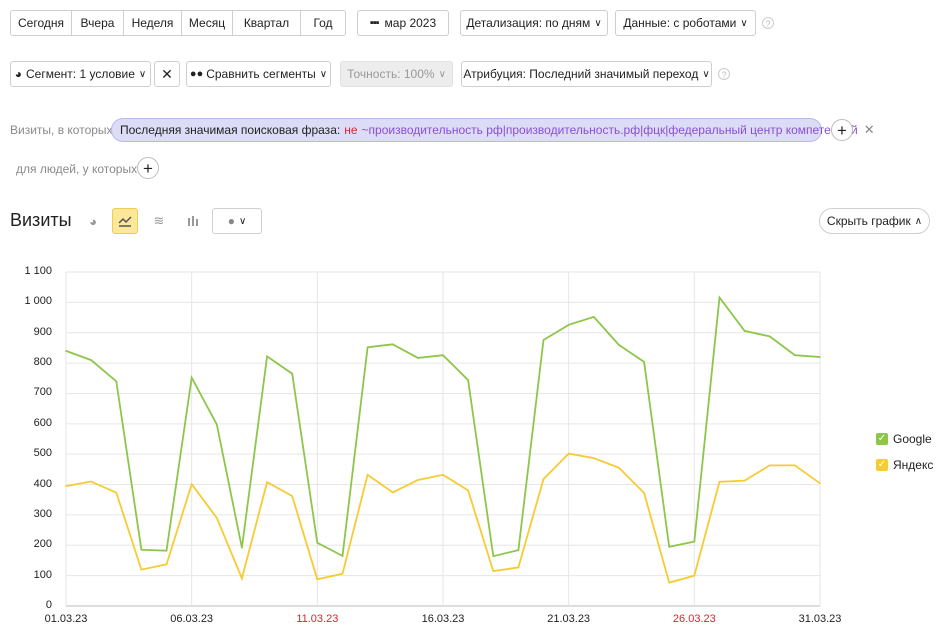 This screenshot has width=938, height=631. I want to click on x-tick-label: 01.03.23, so click(66, 619).